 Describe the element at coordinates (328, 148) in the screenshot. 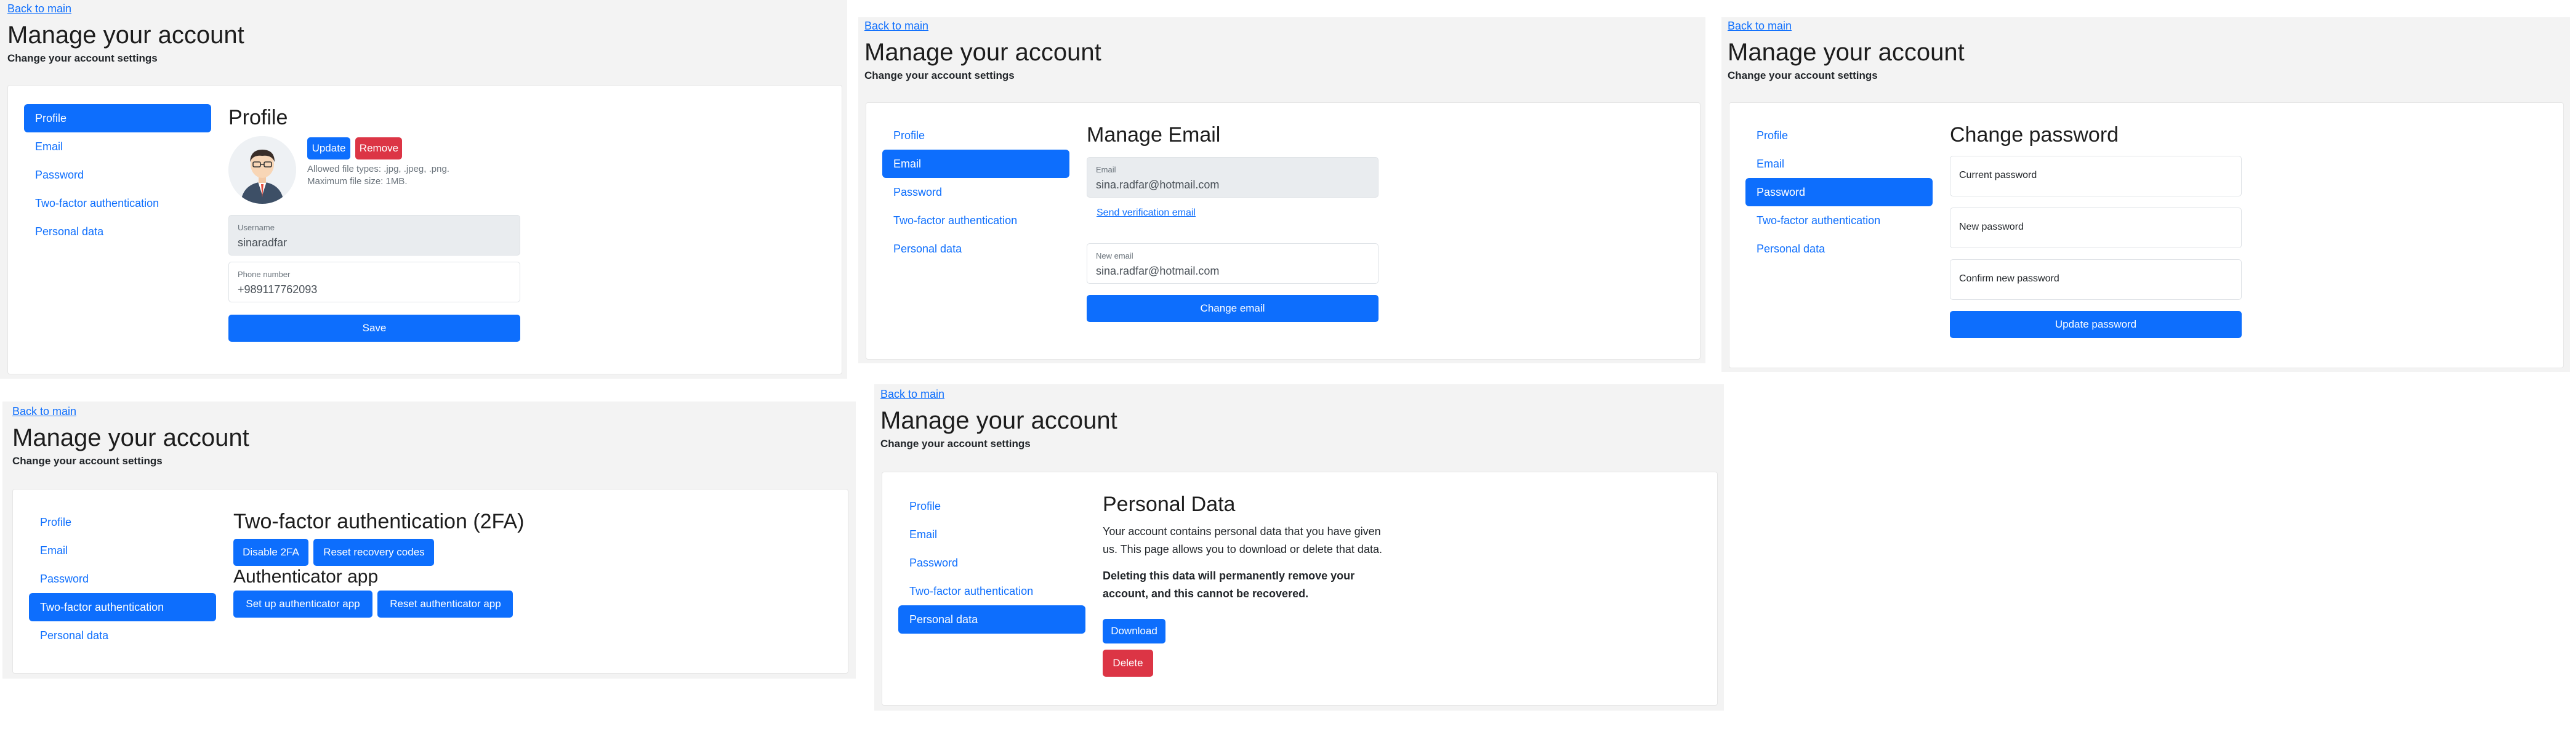

I see `update-avatar-button: Update` at that location.